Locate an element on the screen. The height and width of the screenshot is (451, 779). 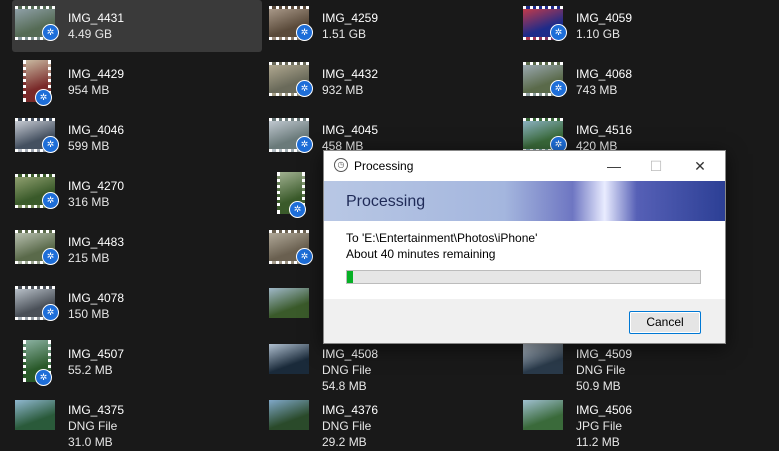
file-meta: IMG_4431 4.49 GB is located at coordinates (96, 26).